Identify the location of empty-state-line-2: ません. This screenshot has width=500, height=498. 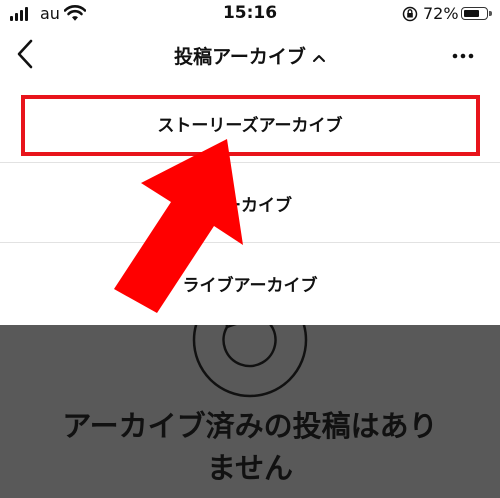
(250, 468).